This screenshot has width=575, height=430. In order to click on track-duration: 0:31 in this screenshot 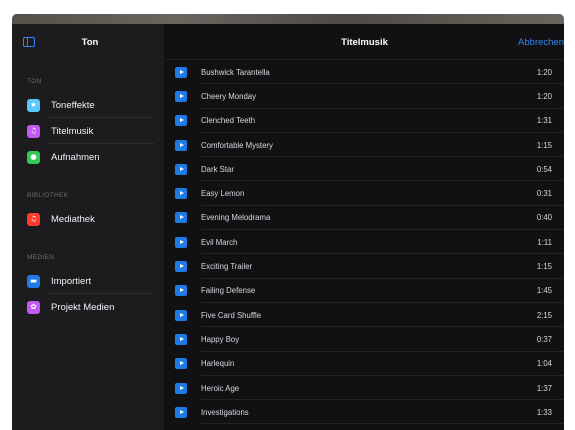, I will do `click(544, 194)`.